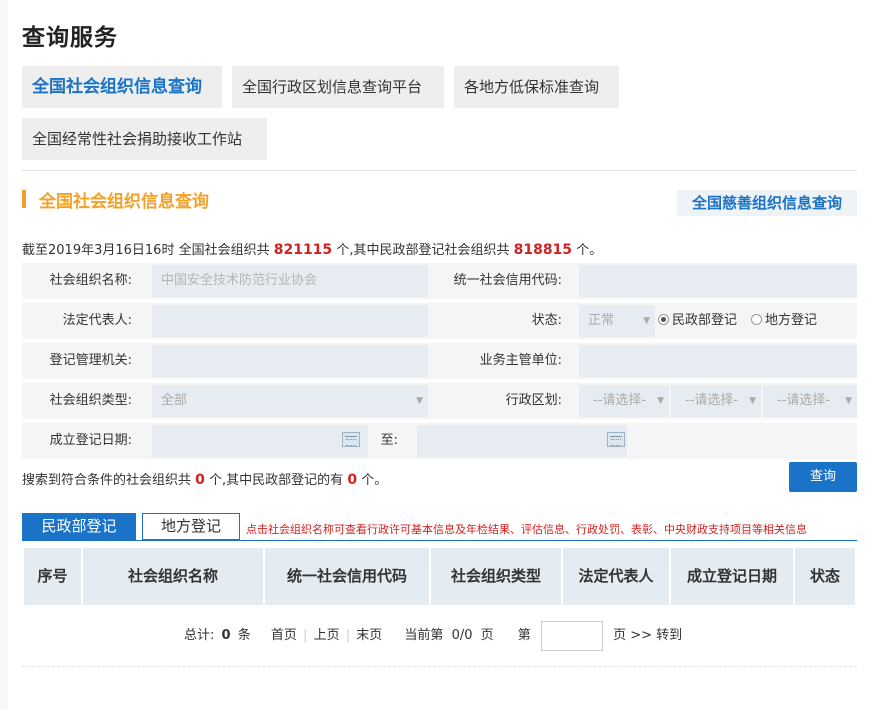  I want to click on stats-suffix: 个。, so click(589, 250).